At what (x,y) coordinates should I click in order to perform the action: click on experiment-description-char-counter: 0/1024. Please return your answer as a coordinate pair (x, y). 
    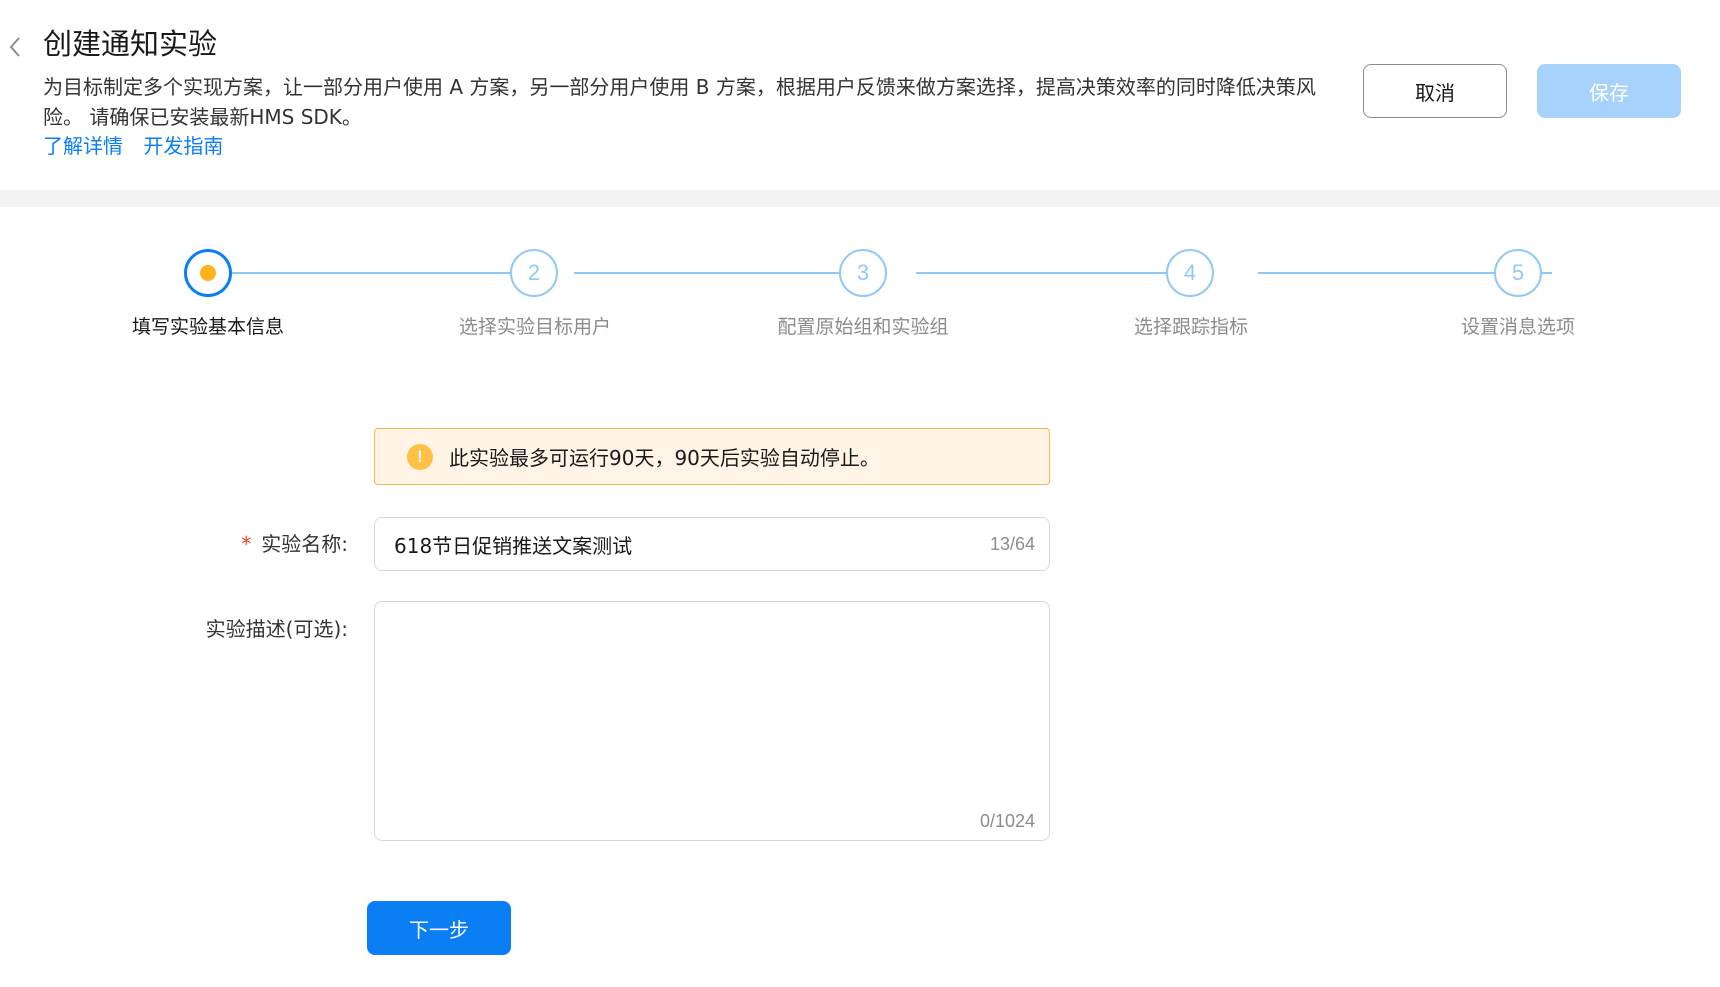
    Looking at the image, I should click on (1007, 821).